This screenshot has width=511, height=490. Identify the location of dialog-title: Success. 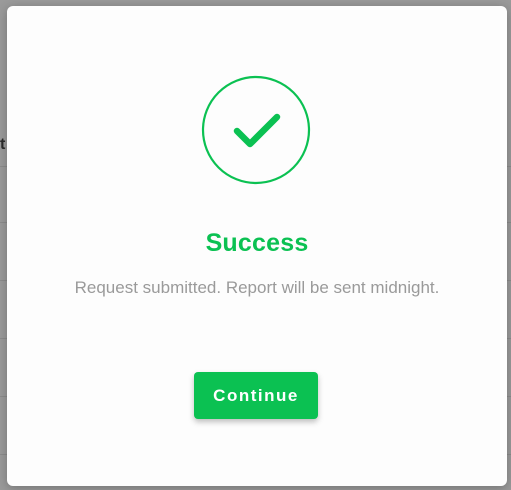
(257, 243).